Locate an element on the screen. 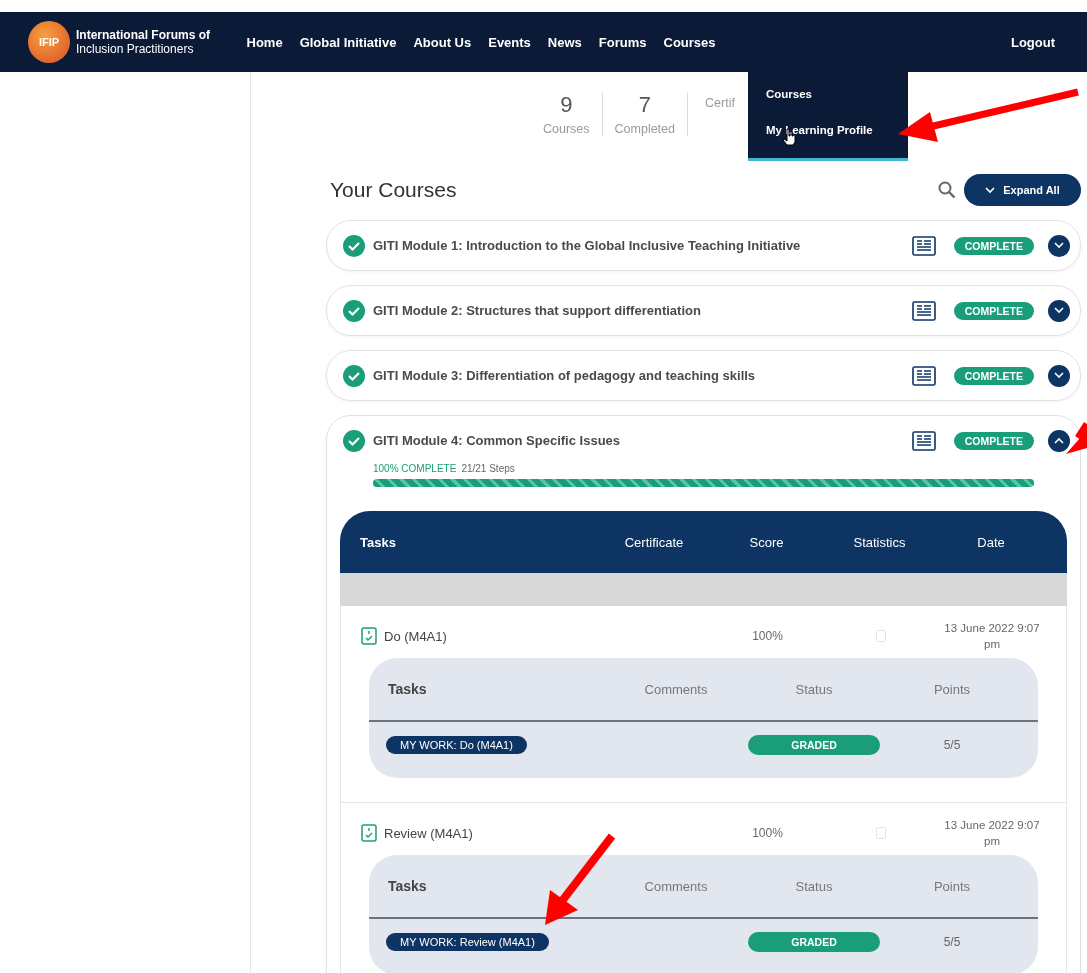  site-name: Inclusion Practitioners is located at coordinates (135, 49).